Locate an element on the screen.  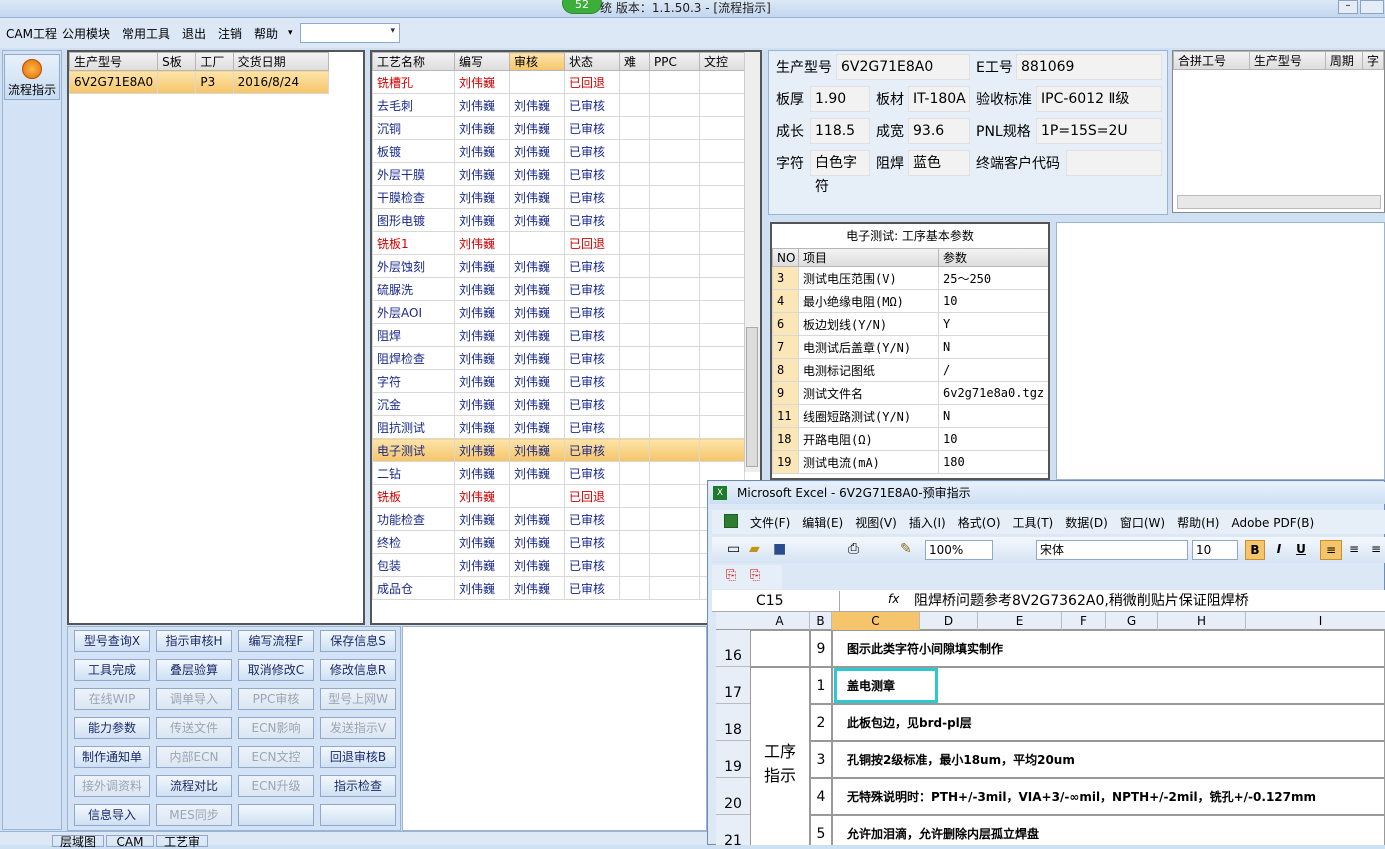
col-header: A is located at coordinates (780, 621).